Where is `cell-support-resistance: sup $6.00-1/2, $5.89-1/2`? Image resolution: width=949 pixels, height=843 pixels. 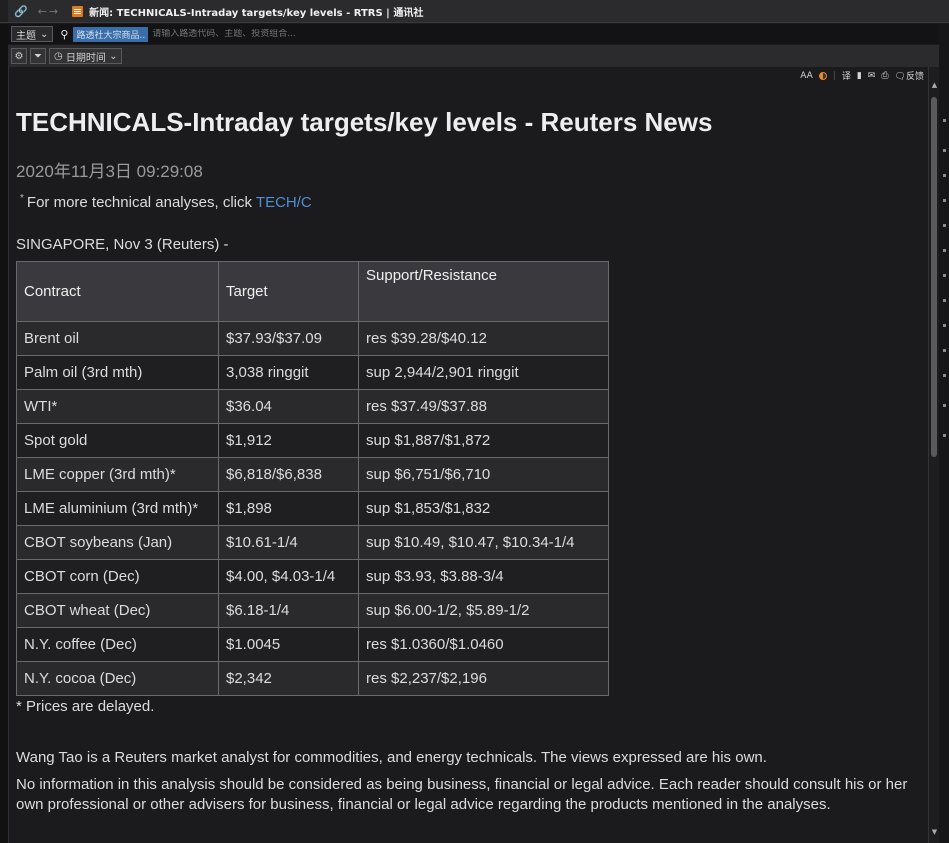 cell-support-resistance: sup $6.00-1/2, $5.89-1/2 is located at coordinates (483, 610).